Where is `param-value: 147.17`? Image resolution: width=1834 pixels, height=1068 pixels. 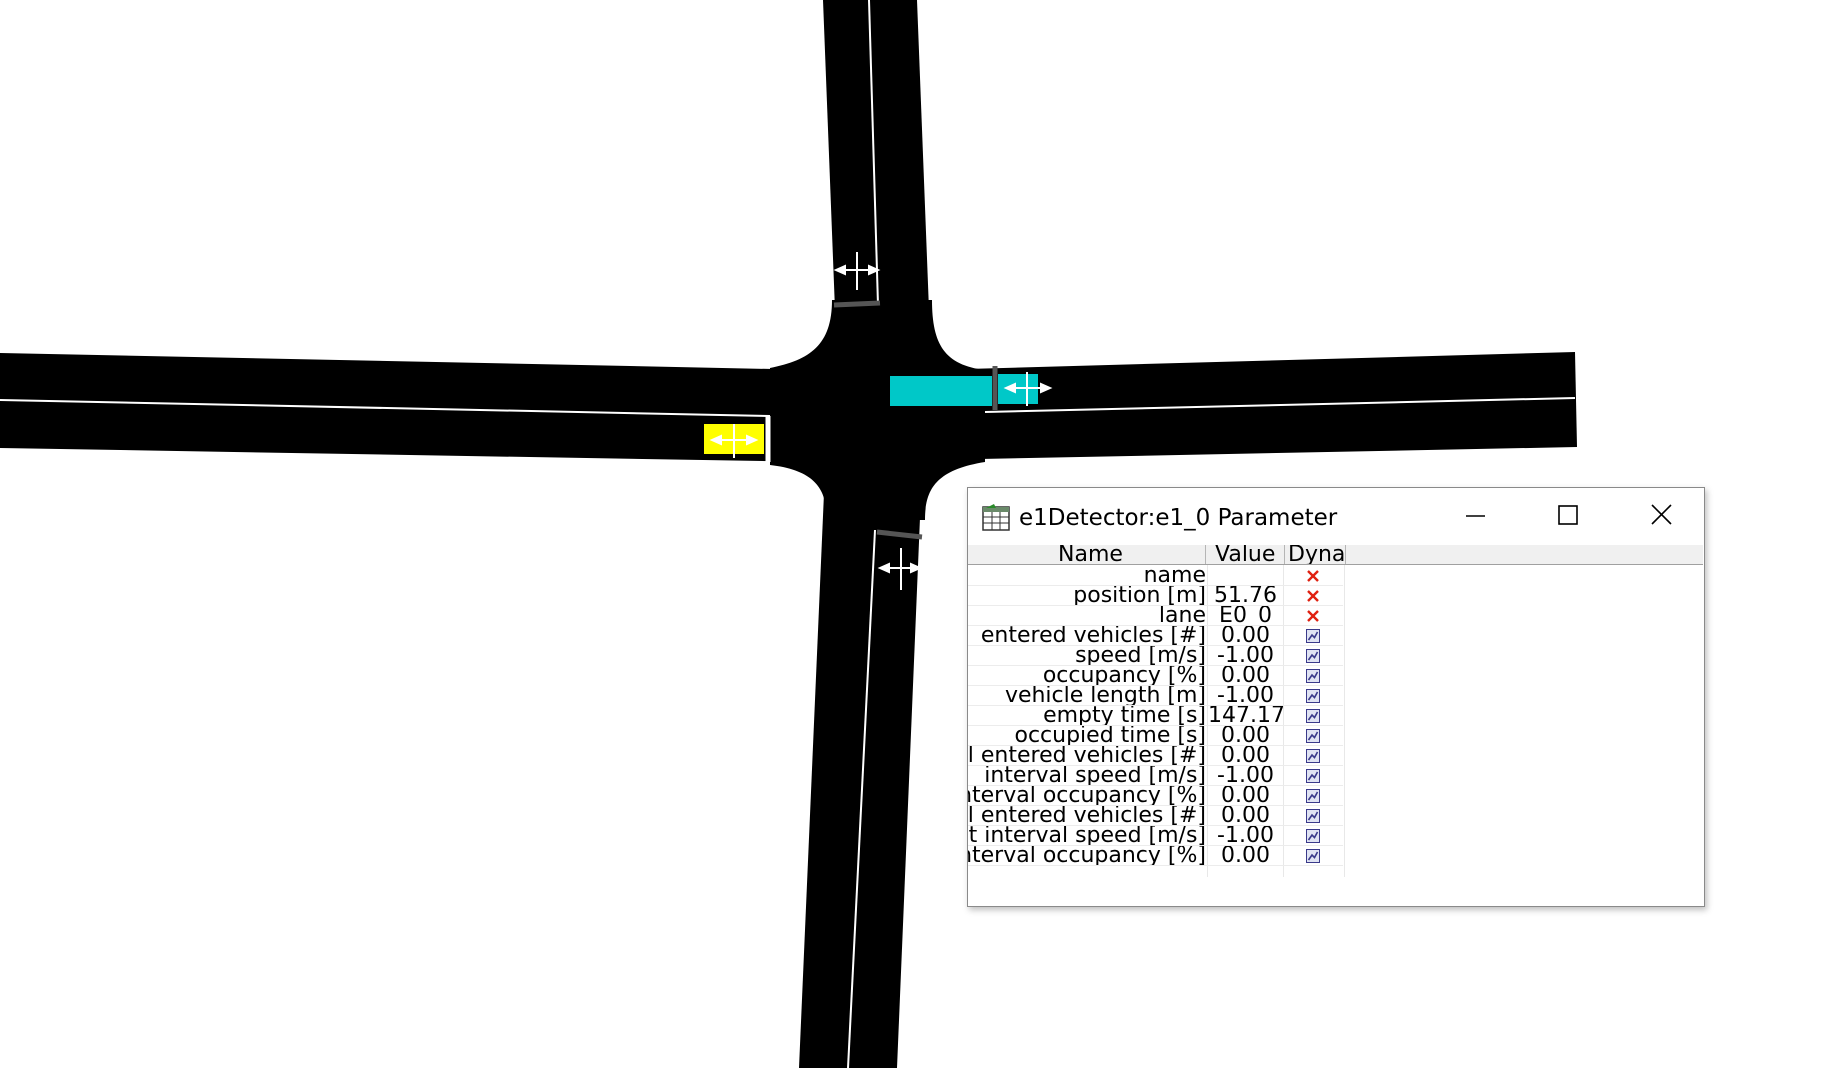 param-value: 147.17 is located at coordinates (1245, 716).